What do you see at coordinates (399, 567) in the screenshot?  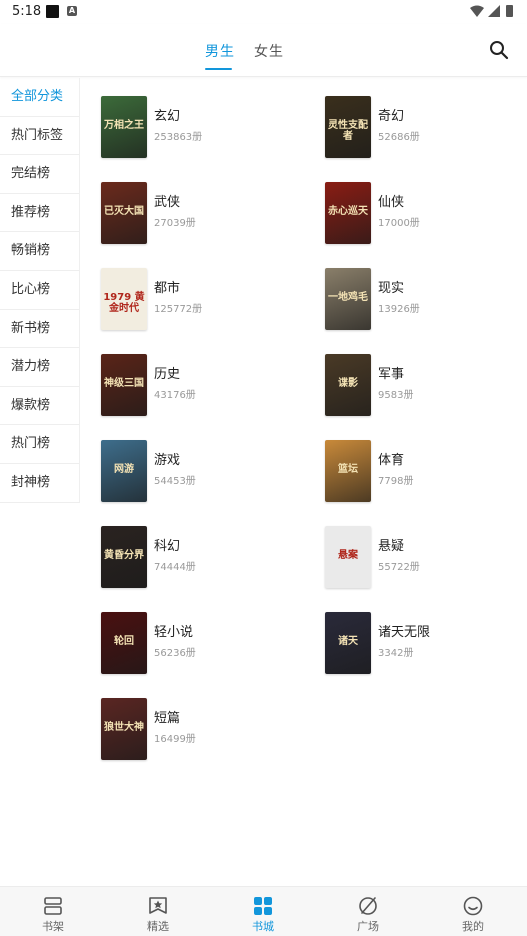 I see `category-count: 55722册` at bounding box center [399, 567].